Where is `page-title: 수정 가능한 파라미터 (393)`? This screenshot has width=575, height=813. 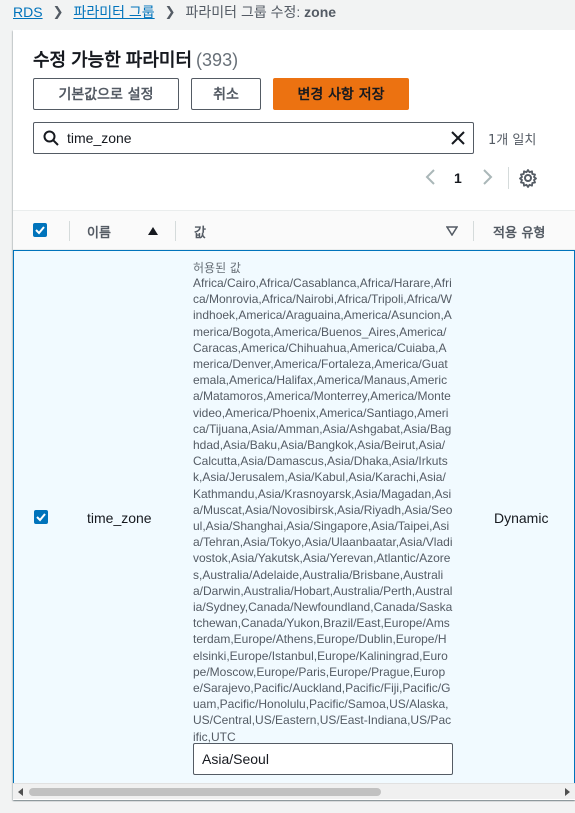
page-title: 수정 가능한 파라미터 (393) is located at coordinates (135, 59).